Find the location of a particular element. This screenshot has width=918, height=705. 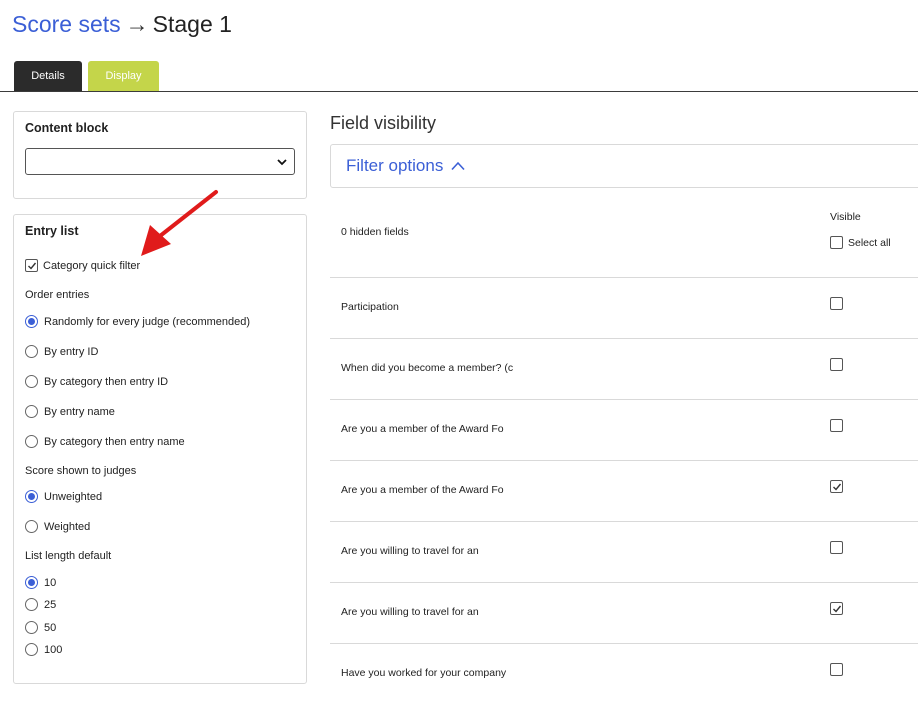

order-entries-label: Order entries is located at coordinates (57, 295).